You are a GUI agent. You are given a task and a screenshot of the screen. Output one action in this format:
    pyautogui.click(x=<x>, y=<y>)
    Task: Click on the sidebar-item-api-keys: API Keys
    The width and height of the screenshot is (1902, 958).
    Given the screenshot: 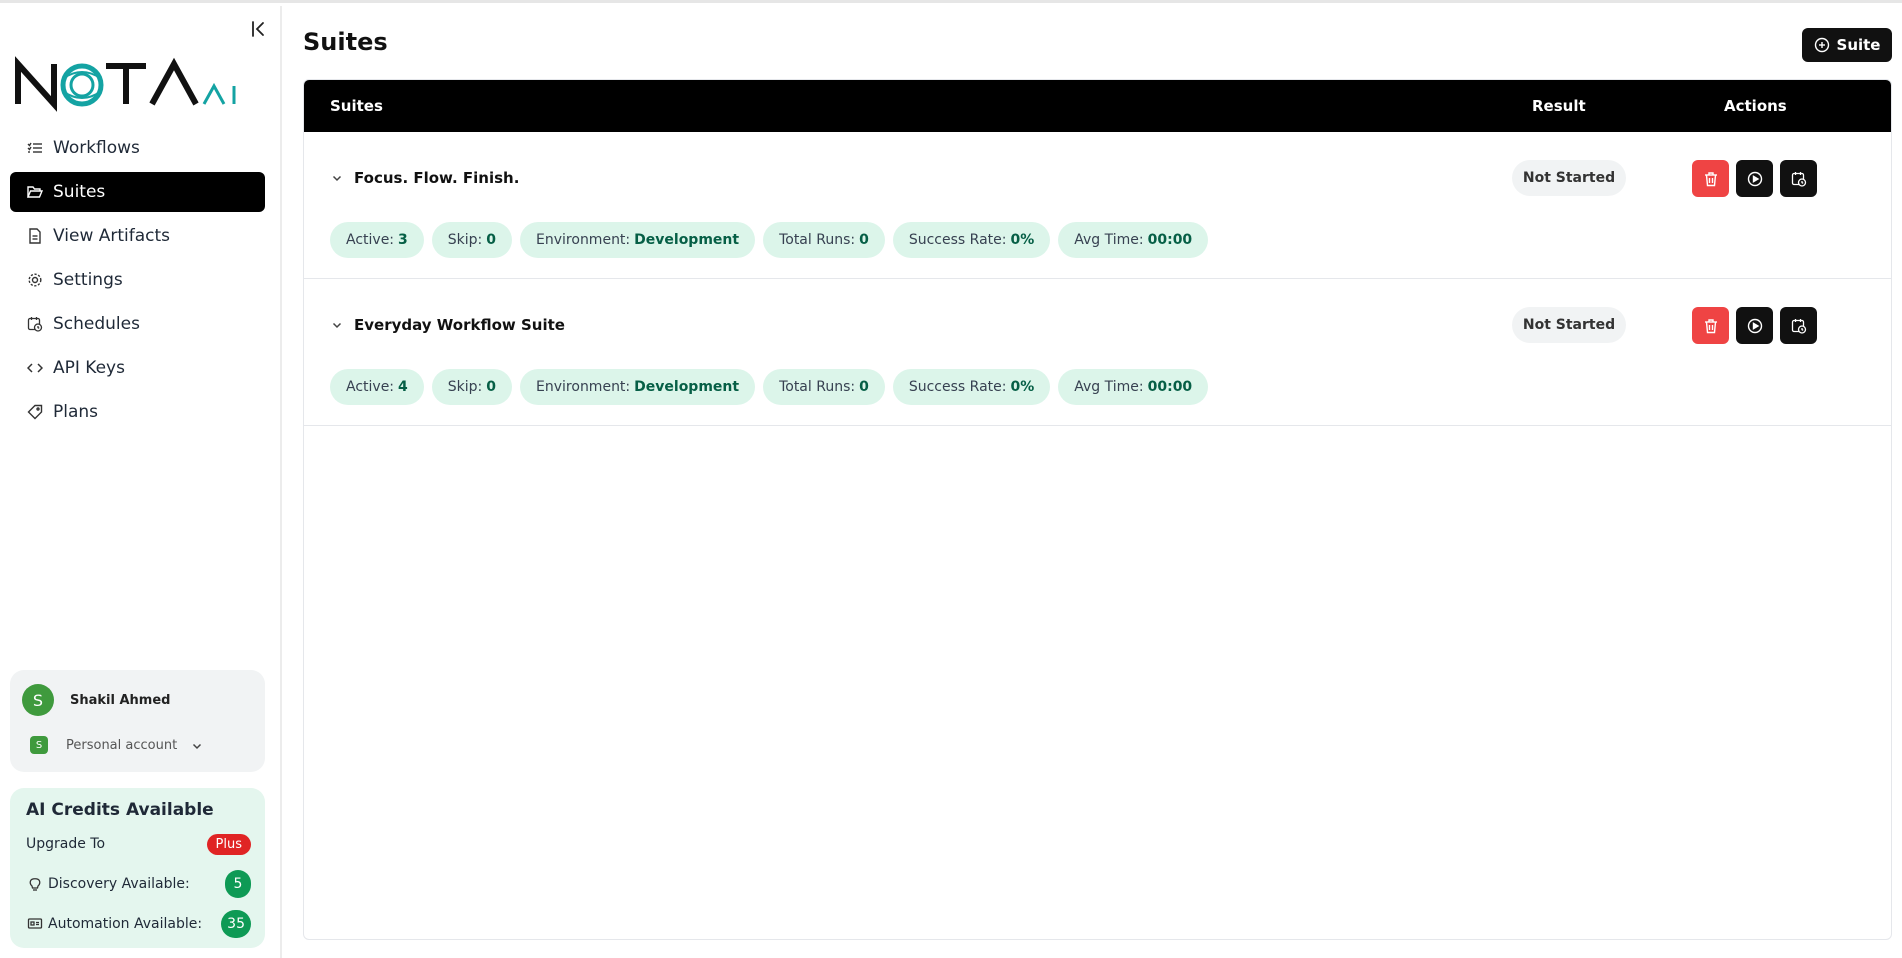 What is the action you would take?
    pyautogui.click(x=137, y=368)
    